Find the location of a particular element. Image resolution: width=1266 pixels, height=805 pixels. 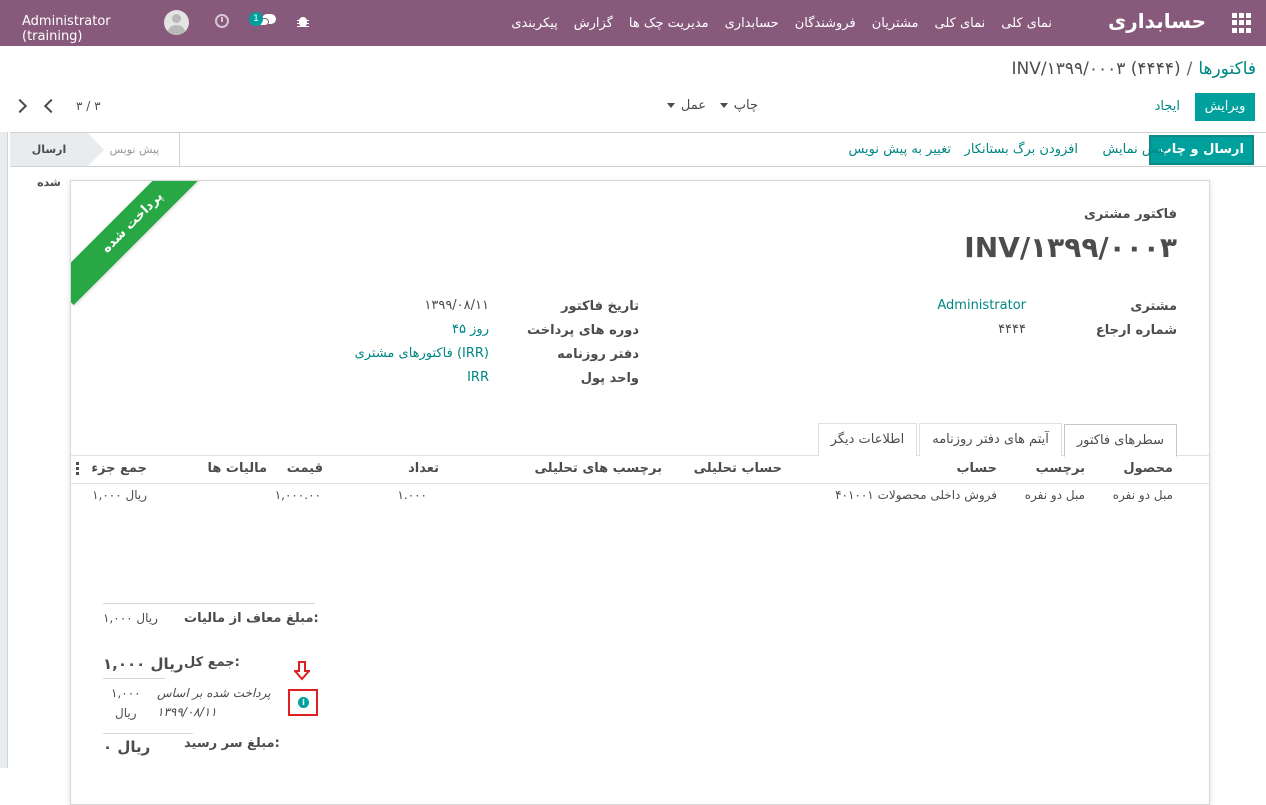

payment-info-button: i is located at coordinates (303, 702).